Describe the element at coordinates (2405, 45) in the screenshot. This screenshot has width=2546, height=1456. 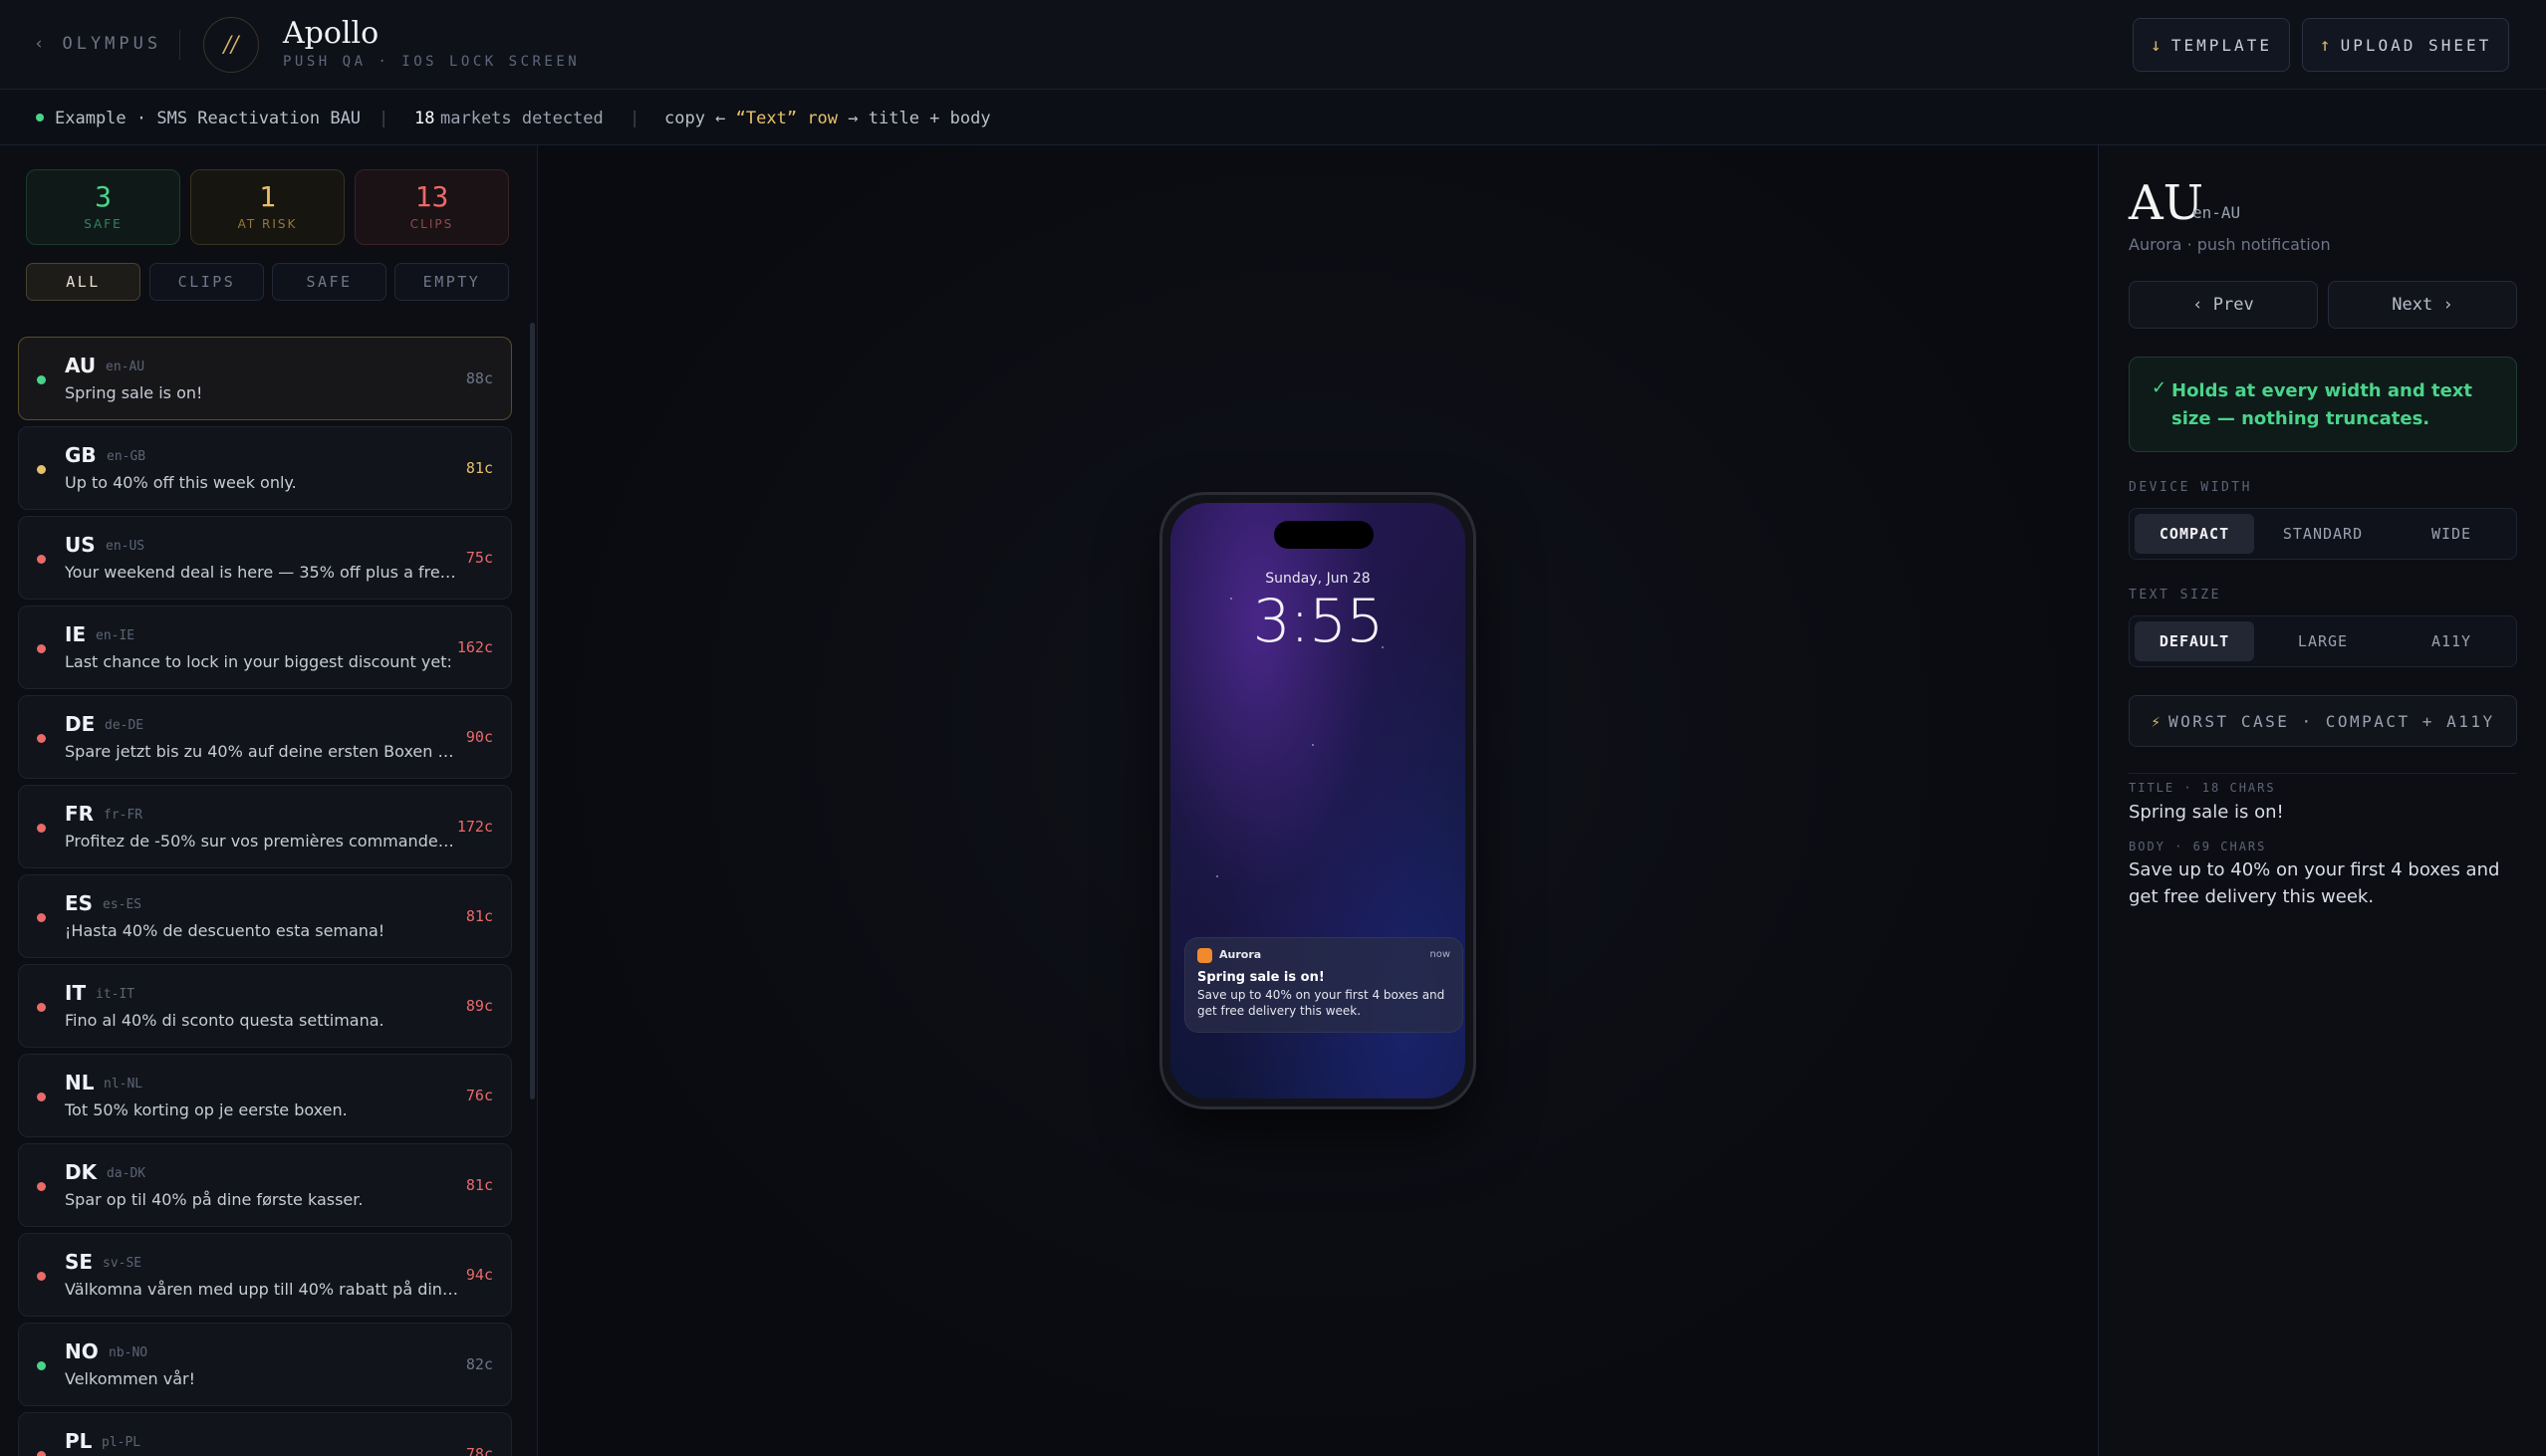
I see `upload-sheet-button: ↑ UPLOAD SHEET` at that location.